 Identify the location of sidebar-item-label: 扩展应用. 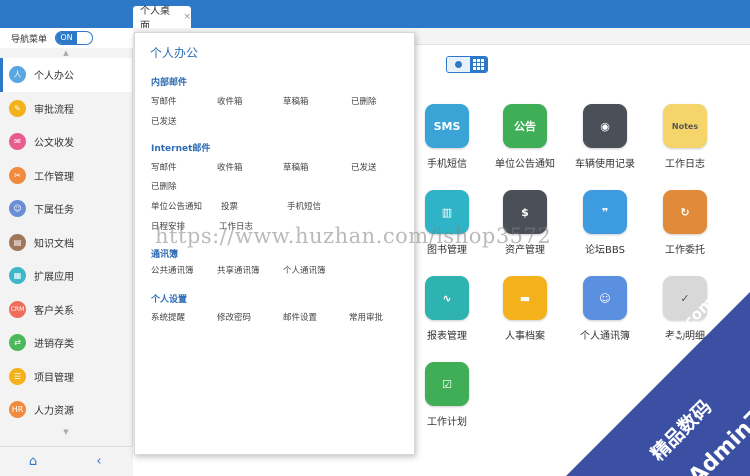
(54, 278).